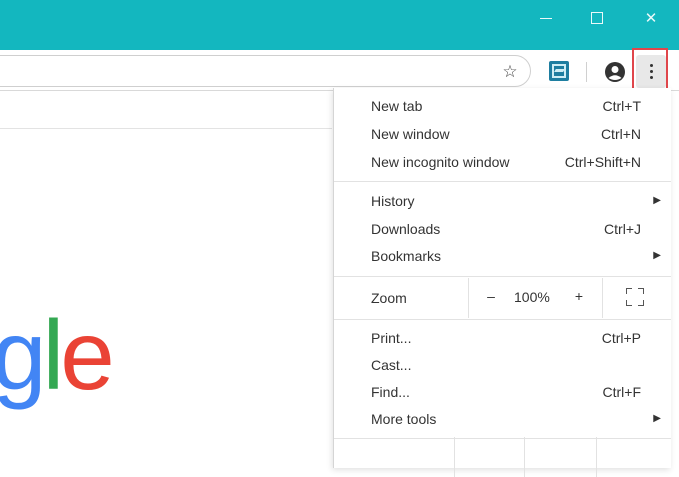 The height and width of the screenshot is (477, 679). Describe the element at coordinates (502, 106) in the screenshot. I see `menu-item-new-tab: New tab Ctrl+T` at that location.